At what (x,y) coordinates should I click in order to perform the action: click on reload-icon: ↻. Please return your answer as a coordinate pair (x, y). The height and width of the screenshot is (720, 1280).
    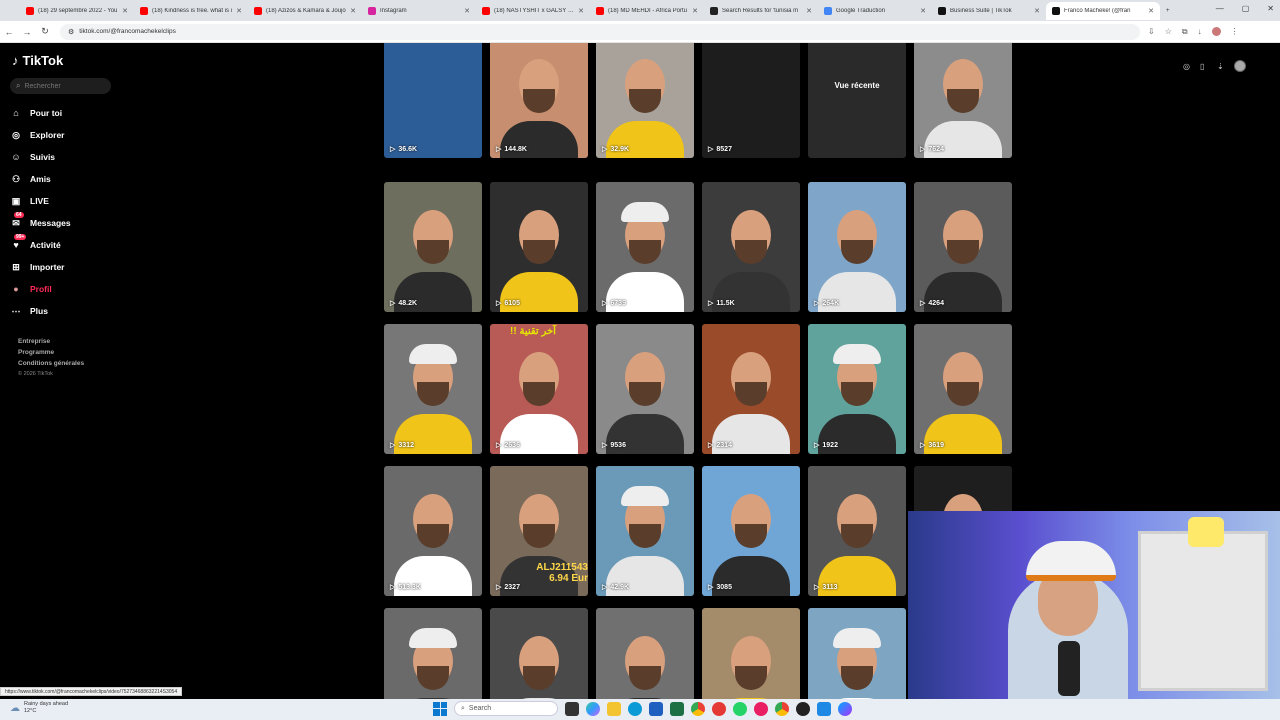
    Looking at the image, I should click on (45, 31).